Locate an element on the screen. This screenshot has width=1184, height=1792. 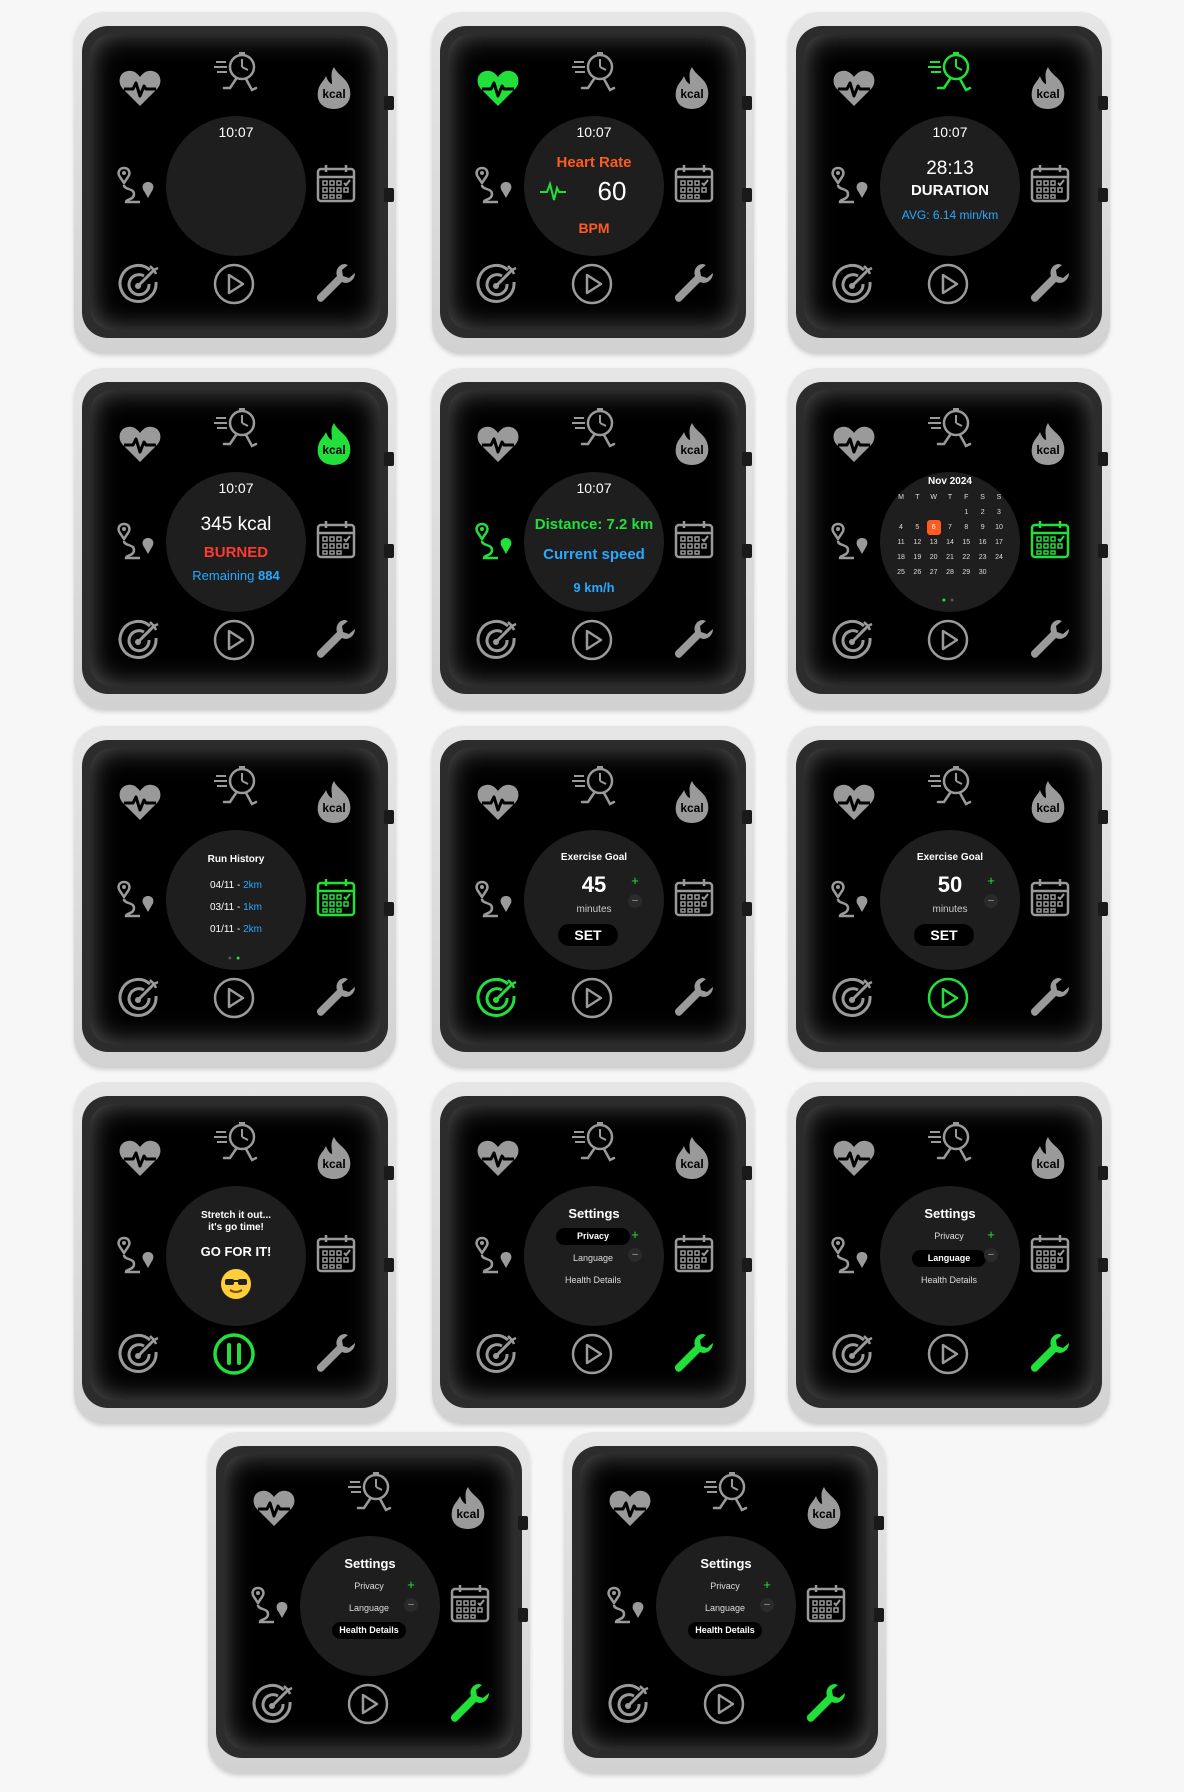
calendar-day: 18 is located at coordinates (901, 557).